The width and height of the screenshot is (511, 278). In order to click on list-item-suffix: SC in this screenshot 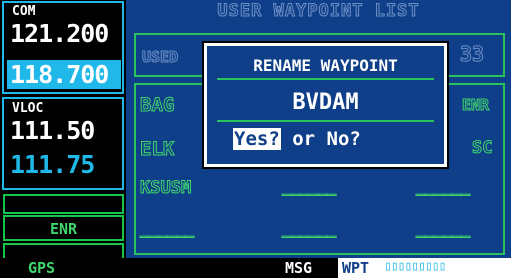, I will do `click(482, 148)`.